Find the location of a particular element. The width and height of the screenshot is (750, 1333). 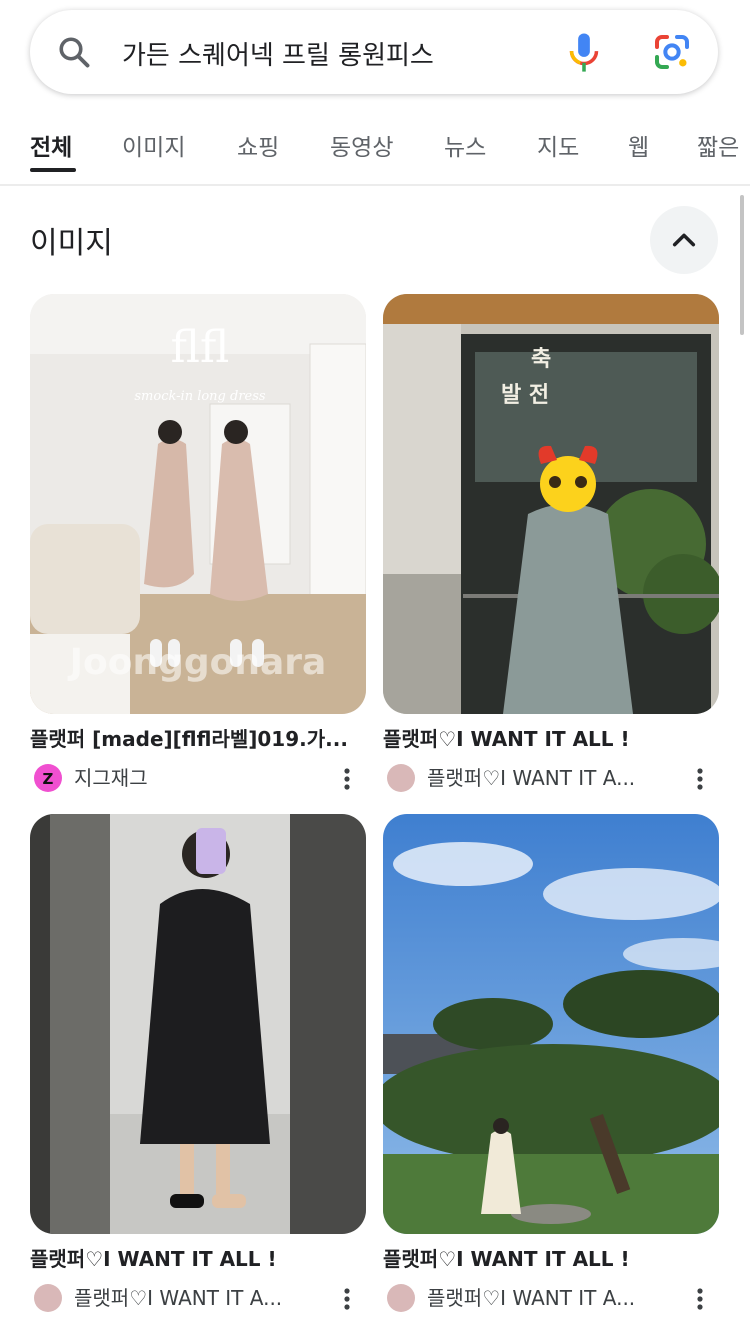

watermark-text: Joonggonara is located at coordinates (197, 662).